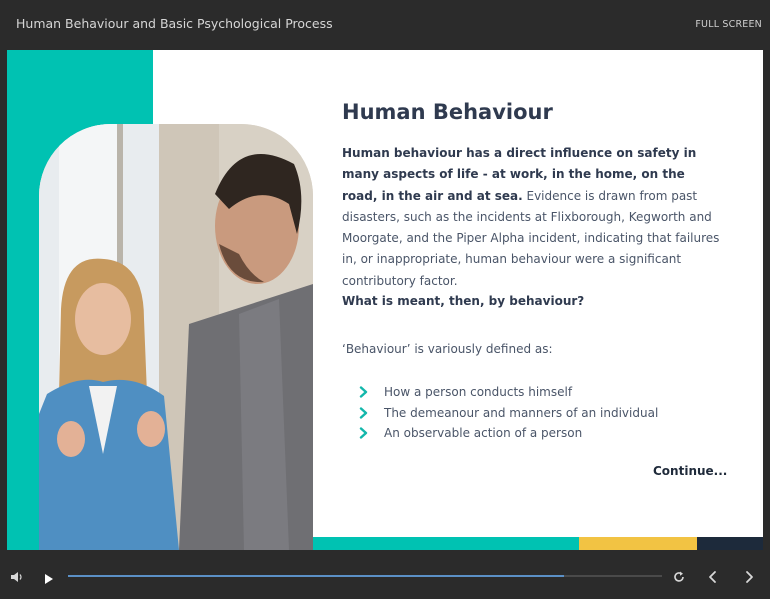 The height and width of the screenshot is (599, 770). What do you see at coordinates (49, 579) in the screenshot?
I see `play-icon` at bounding box center [49, 579].